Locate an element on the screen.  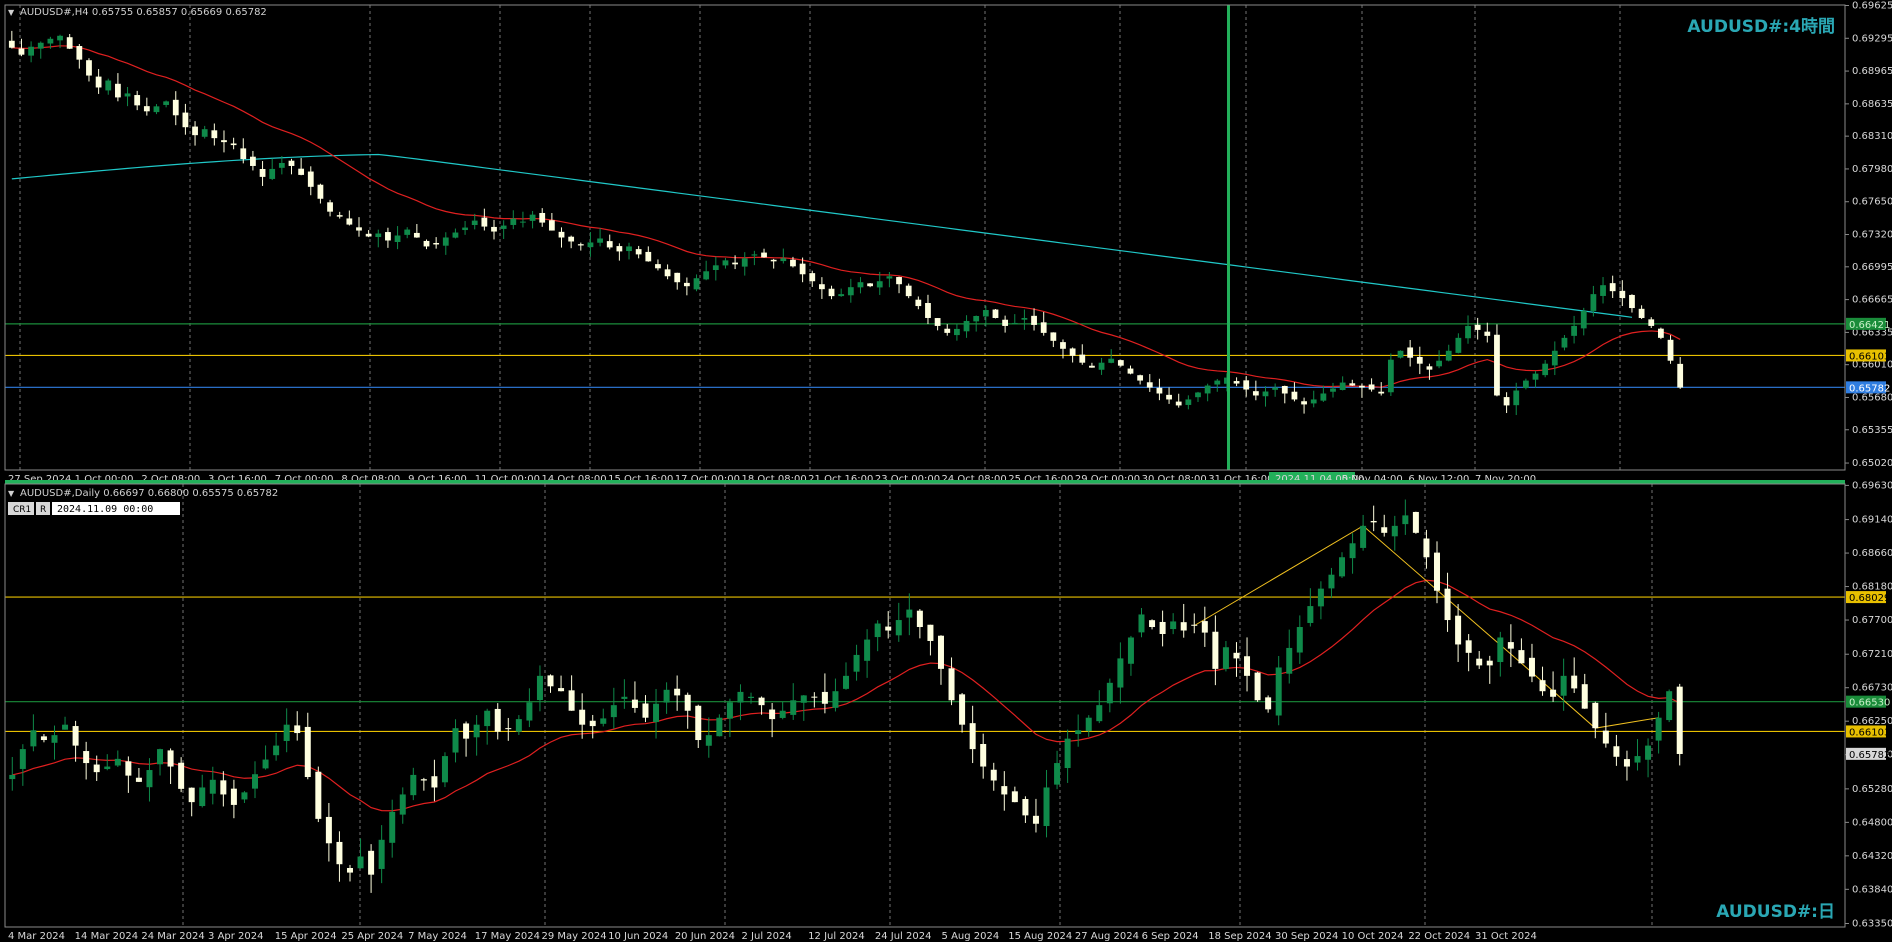
d1-y-tick-label: 0.63840 is located at coordinates (1872, 889).